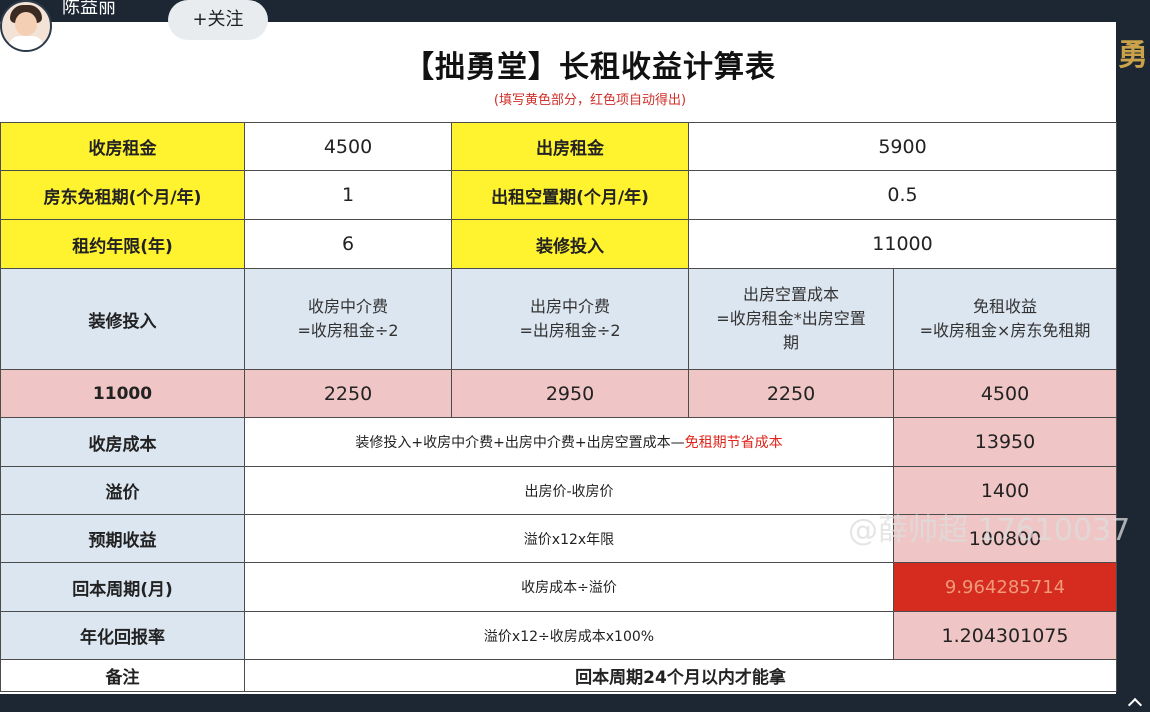 Image resolution: width=1150 pixels, height=712 pixels. What do you see at coordinates (348, 393) in the screenshot?
I see `cost-value-agent-in: 2250` at bounding box center [348, 393].